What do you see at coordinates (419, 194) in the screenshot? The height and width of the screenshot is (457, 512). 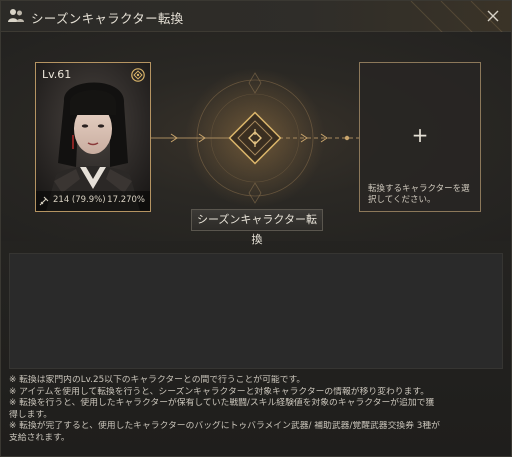 I see `select-character-hint: 転換するキャラクターを選択してください。` at bounding box center [419, 194].